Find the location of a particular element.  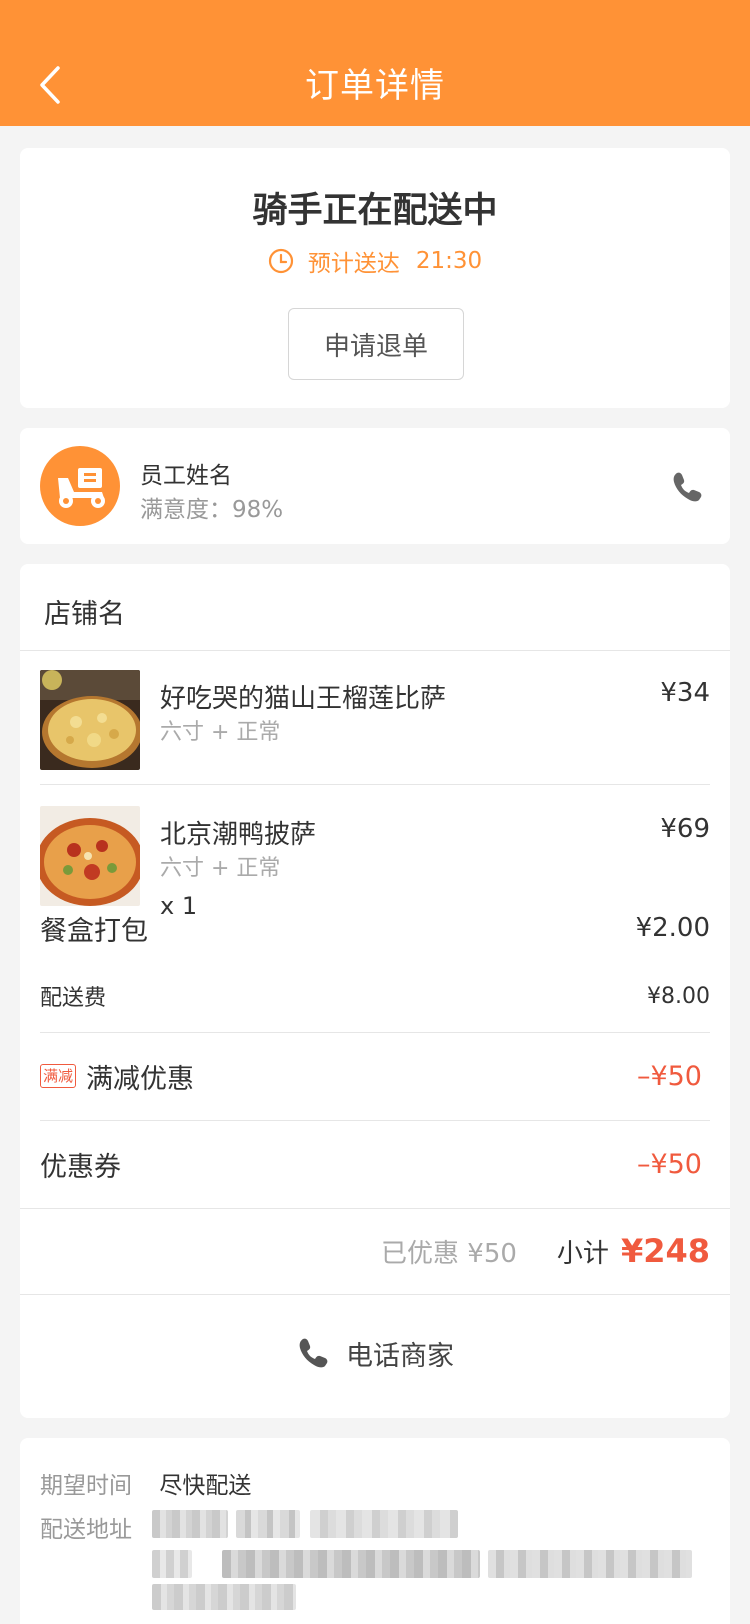

request-refund-button: 申请退单 is located at coordinates (376, 344).